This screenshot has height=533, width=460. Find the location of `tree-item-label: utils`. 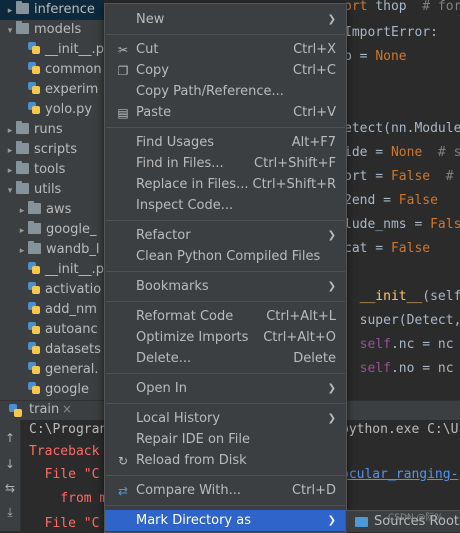

tree-item-label: utils is located at coordinates (48, 189).